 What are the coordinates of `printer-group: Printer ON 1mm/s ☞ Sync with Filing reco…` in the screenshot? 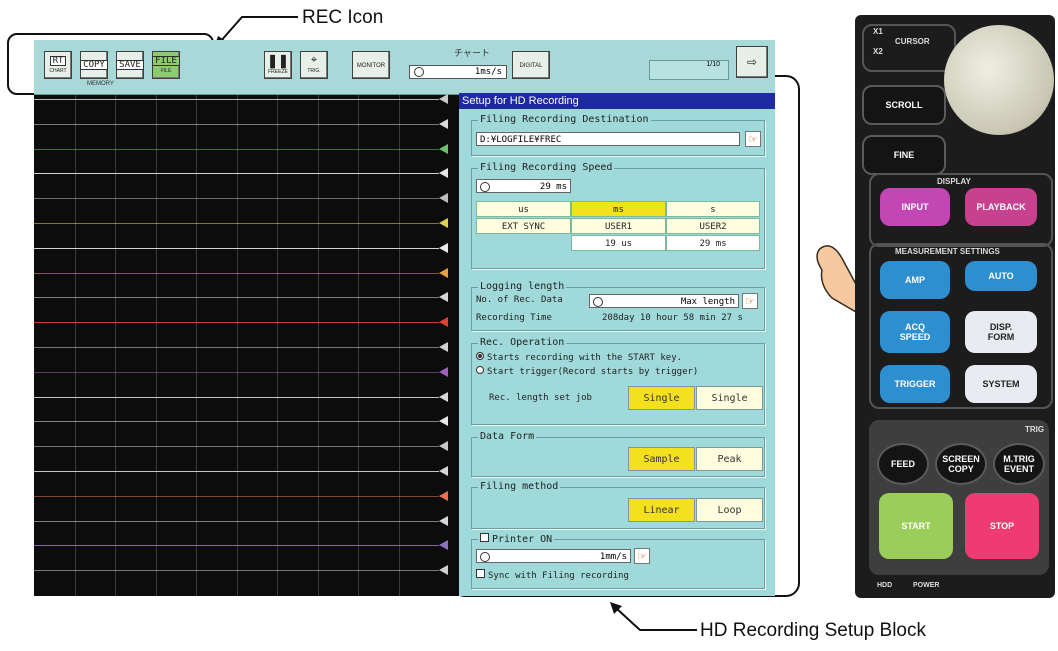 It's located at (618, 561).